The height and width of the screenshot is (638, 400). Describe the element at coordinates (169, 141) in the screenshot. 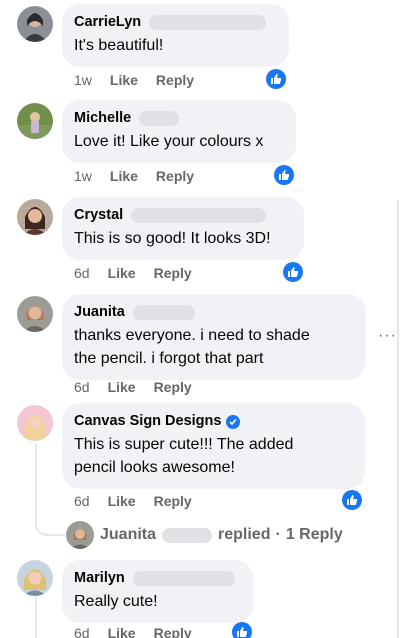

I see `comment-text: Love it! Like your colours x` at that location.